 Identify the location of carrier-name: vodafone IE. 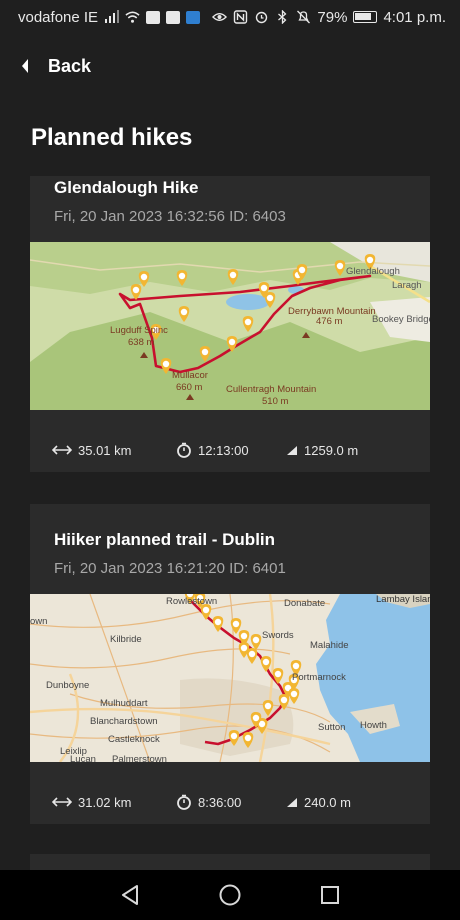
(58, 17).